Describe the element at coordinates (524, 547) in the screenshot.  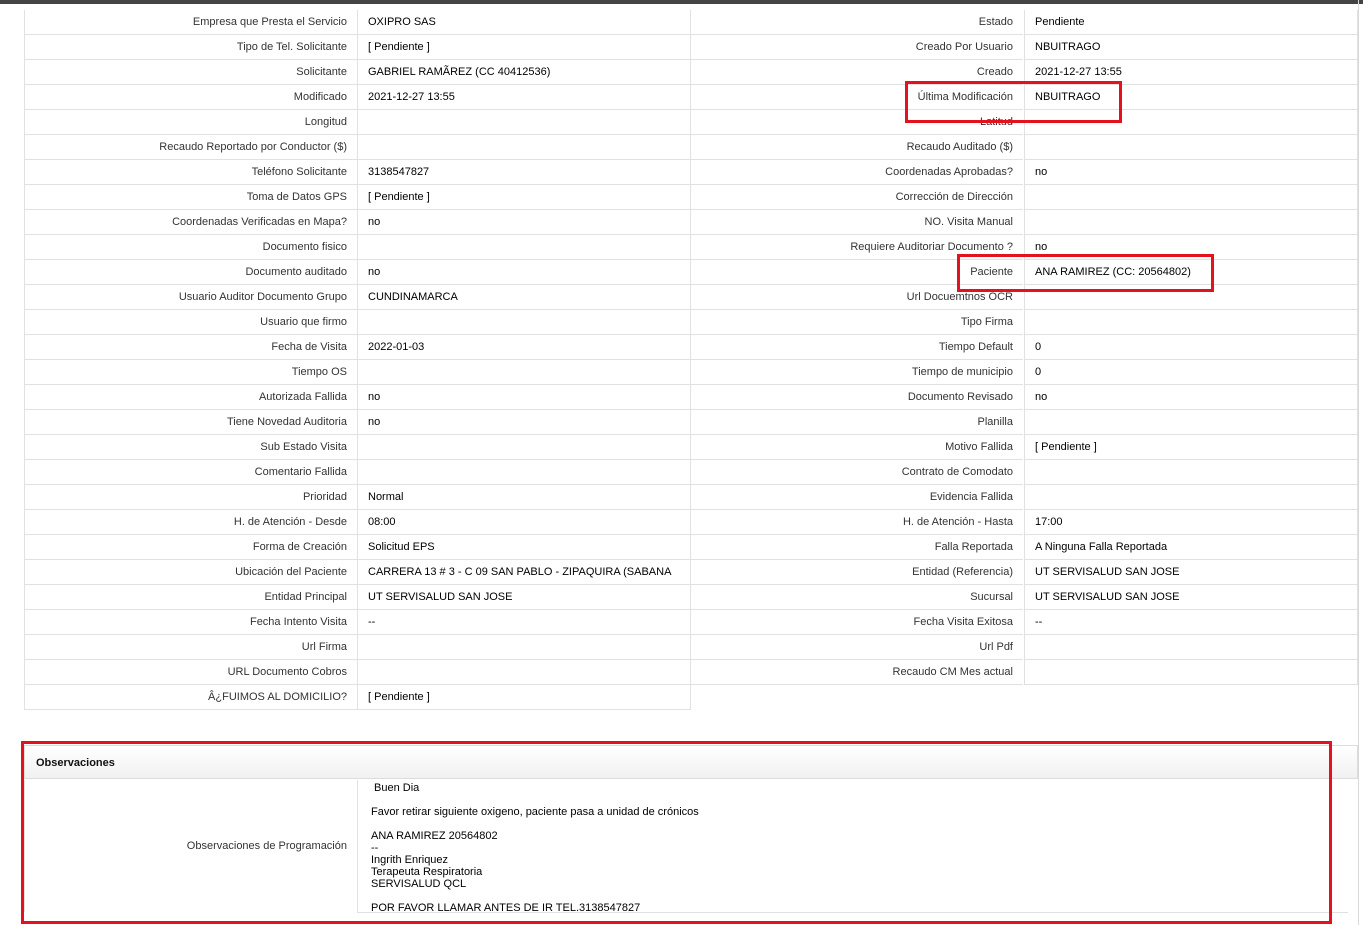
I see `field-value: Solicitud EPS` at that location.